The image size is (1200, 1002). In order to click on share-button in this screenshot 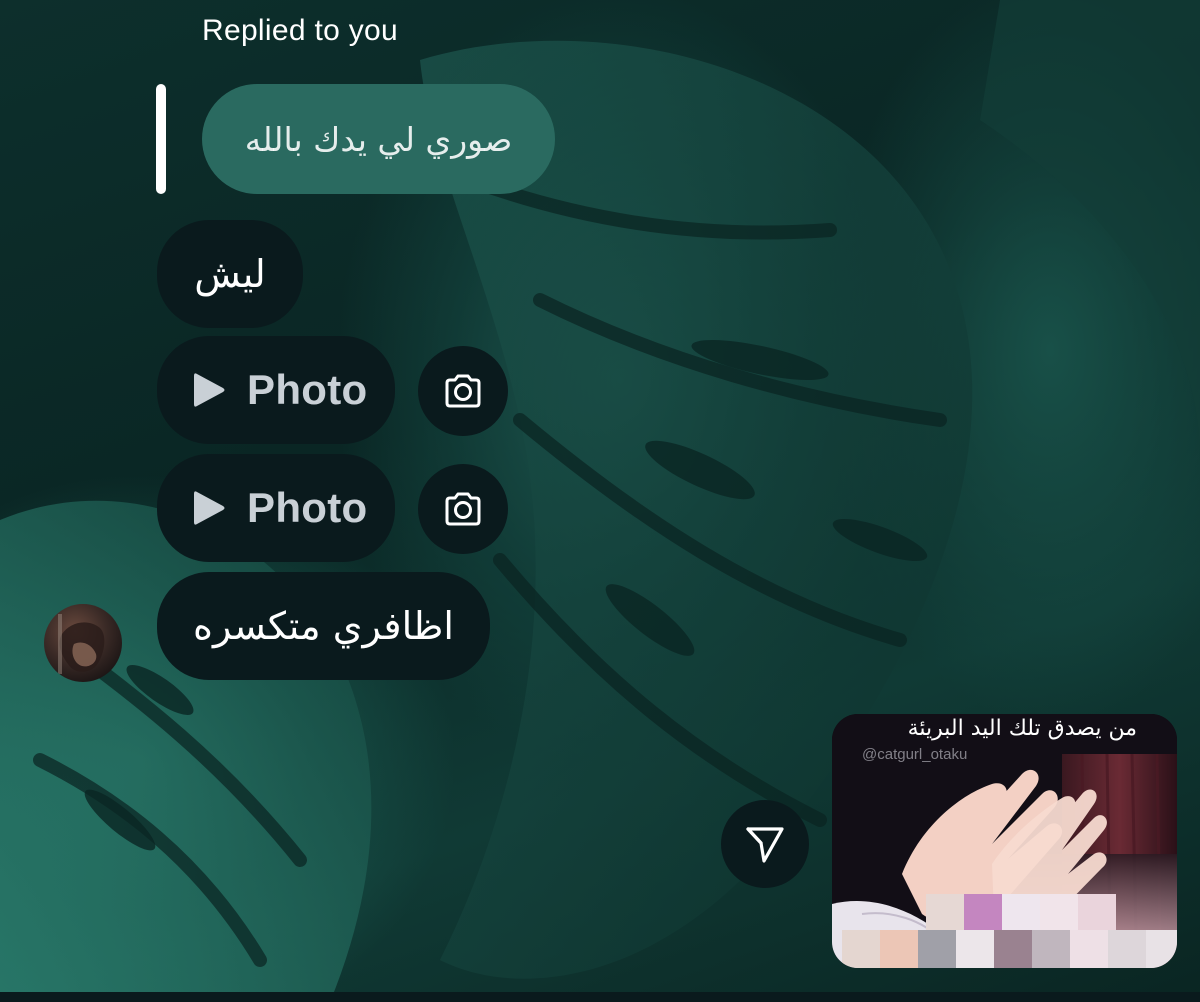, I will do `click(765, 844)`.